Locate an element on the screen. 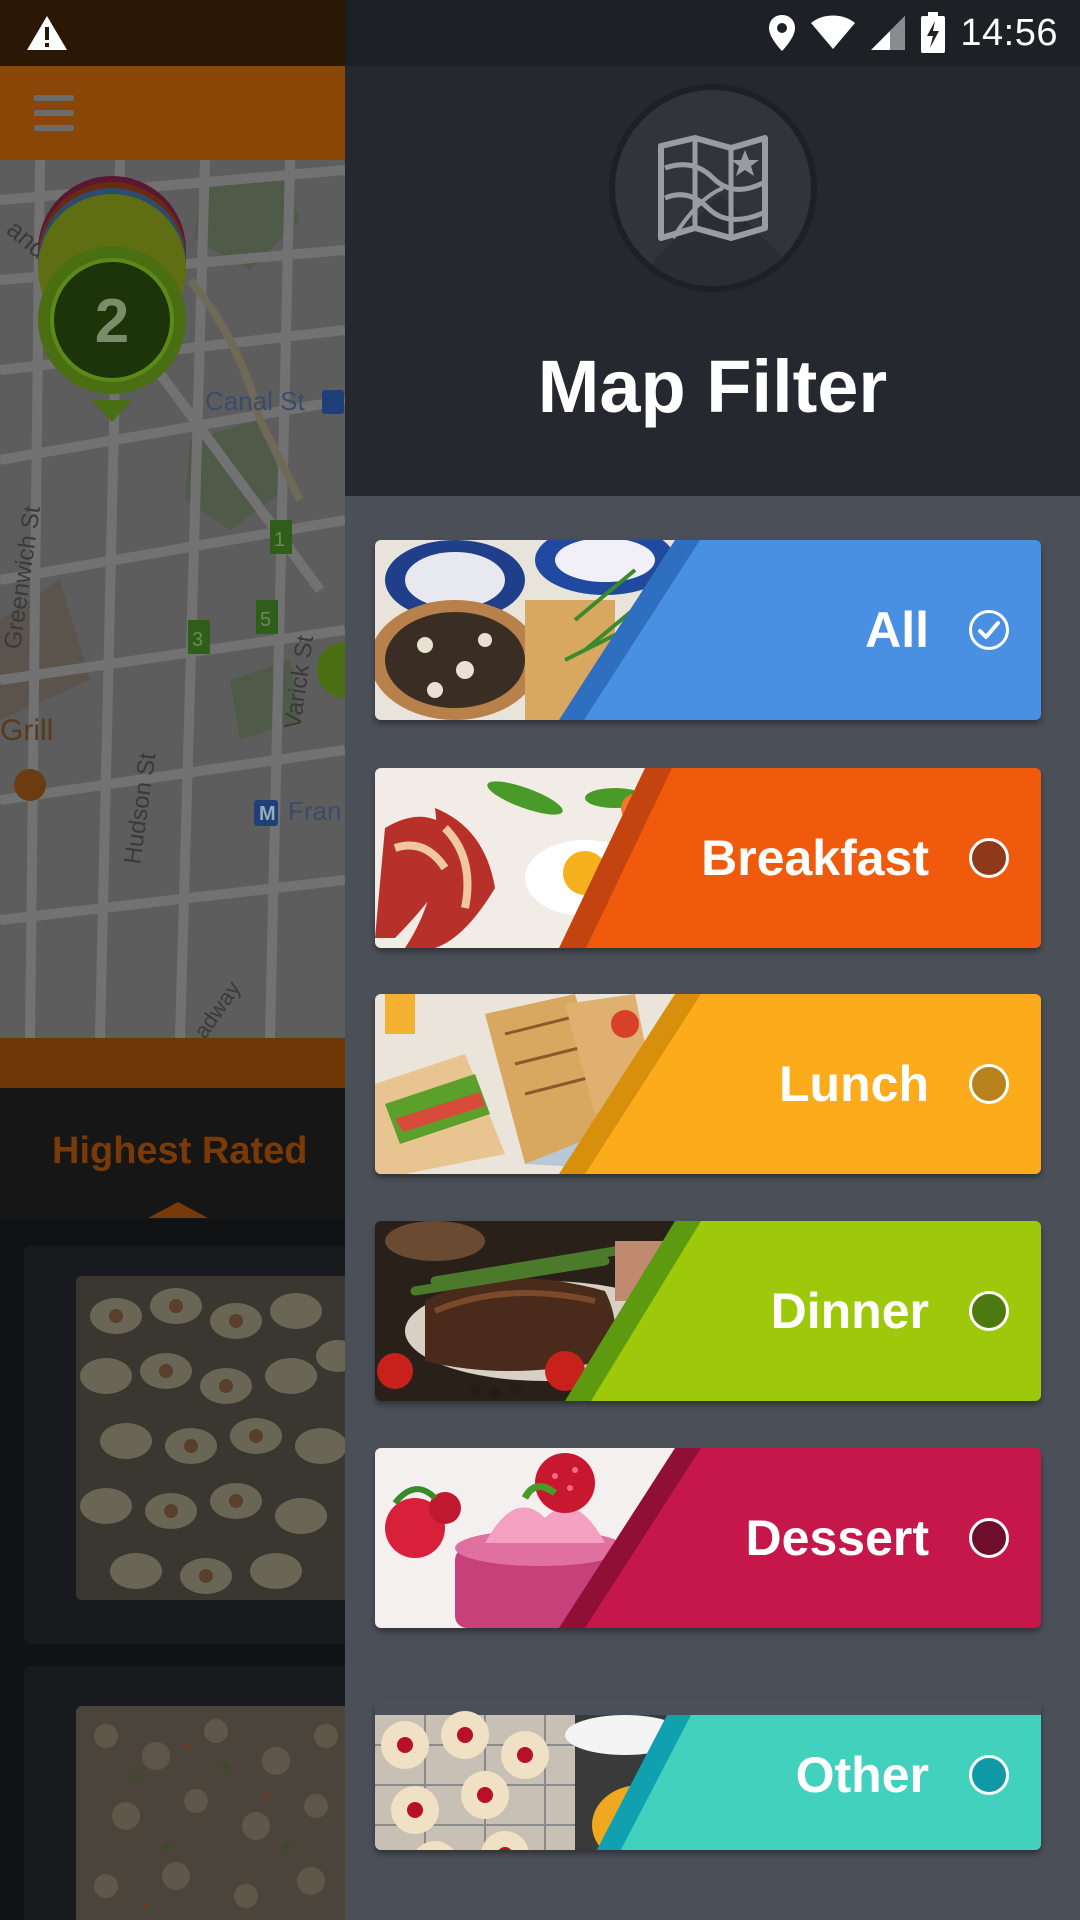 The height and width of the screenshot is (1920, 1080). filter-other-label: Other is located at coordinates (862, 1775).